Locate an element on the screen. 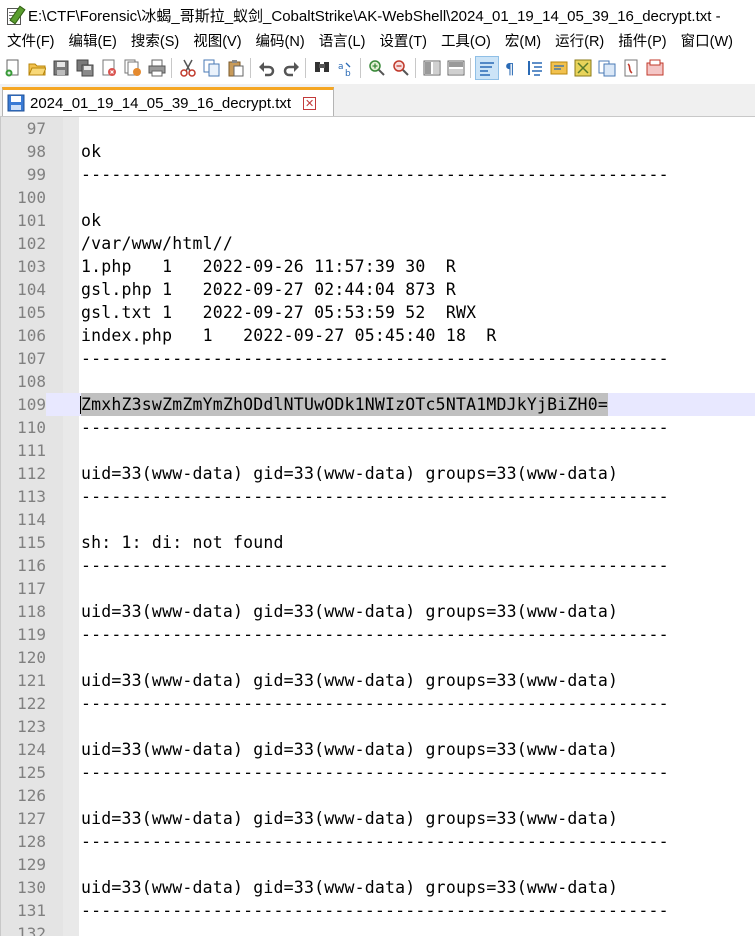  line-text: gsl.txt 1 2022-09-27 05:53:59 52 RWX is located at coordinates (278, 312).